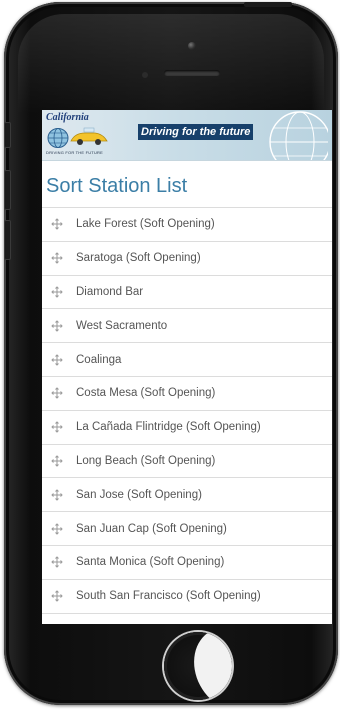  I want to click on station-name: Santa Monica (Soft Opening), so click(150, 562).